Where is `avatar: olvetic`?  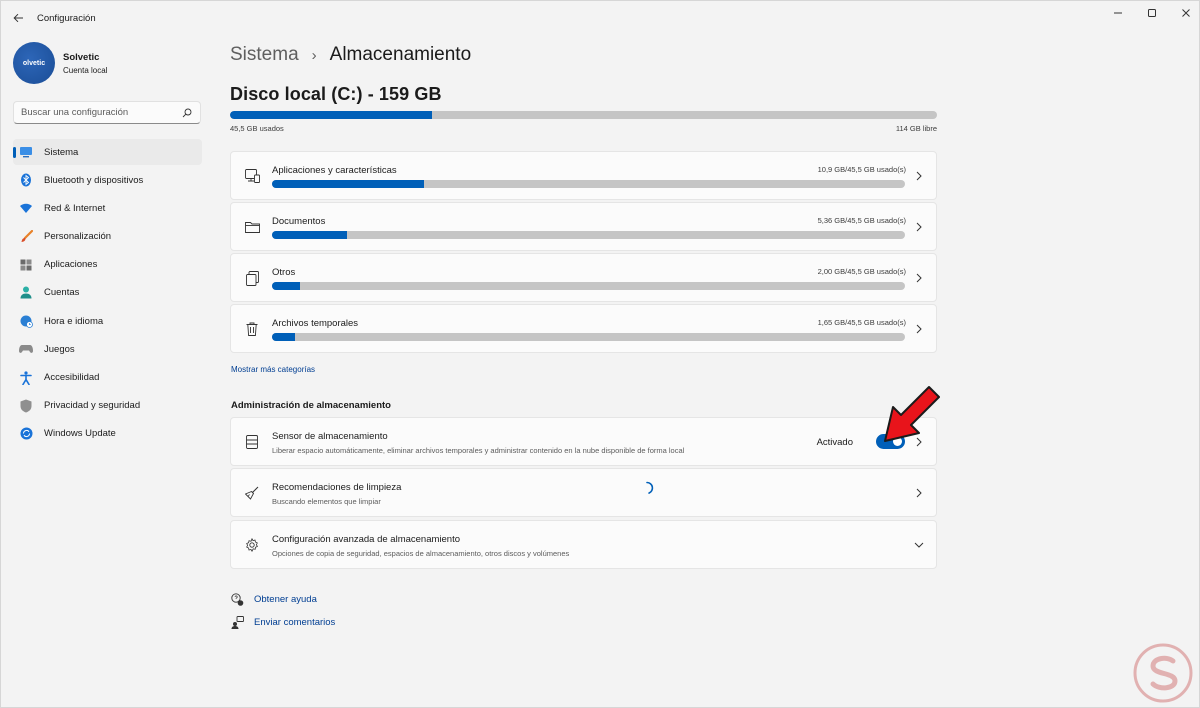
avatar: olvetic is located at coordinates (34, 63).